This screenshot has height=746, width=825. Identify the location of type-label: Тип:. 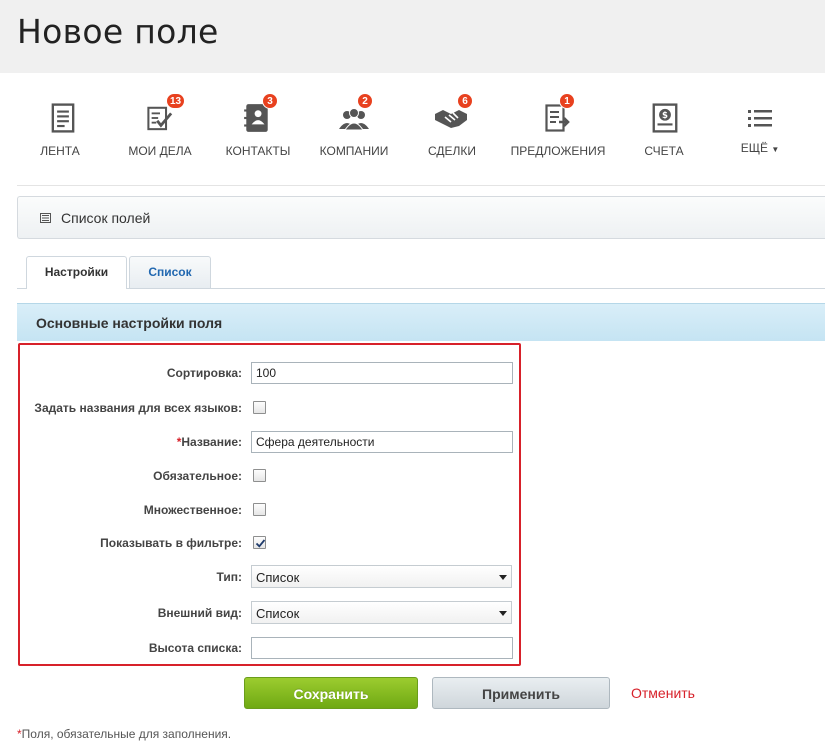
(229, 577).